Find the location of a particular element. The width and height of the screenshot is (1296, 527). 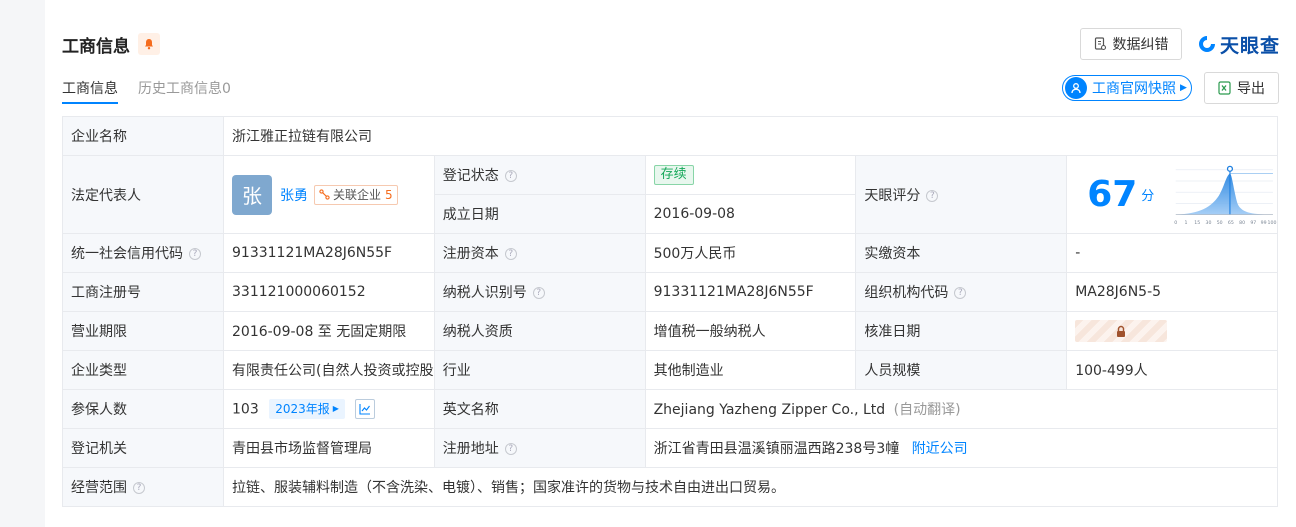

en-name-cell: Zhejiang Yazheng Zipper Co., Ltd (自动翻译) is located at coordinates (961, 409).